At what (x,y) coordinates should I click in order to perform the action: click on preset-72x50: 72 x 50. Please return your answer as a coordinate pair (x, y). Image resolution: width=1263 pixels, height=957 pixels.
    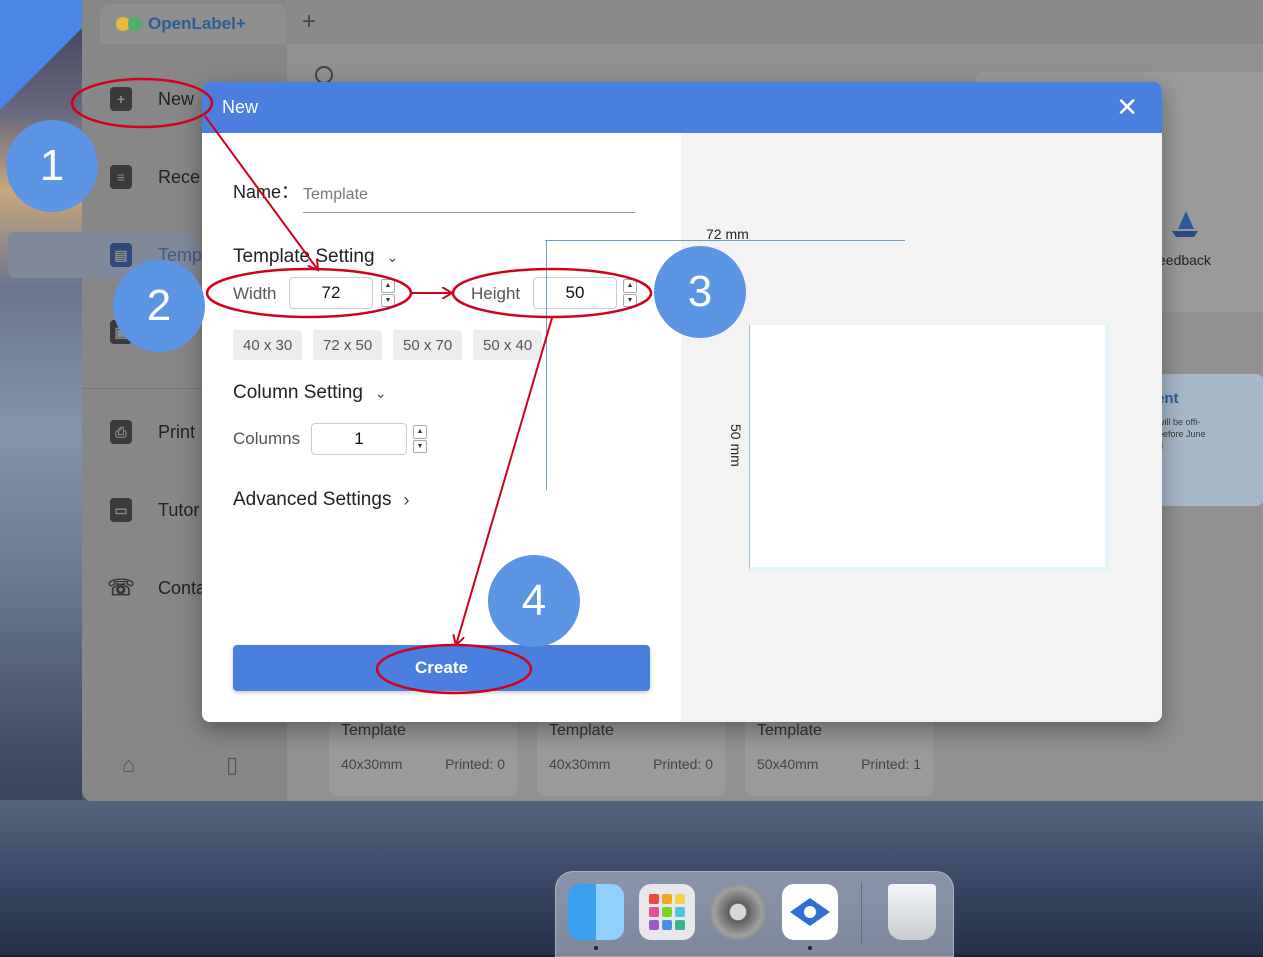
    Looking at the image, I should click on (348, 345).